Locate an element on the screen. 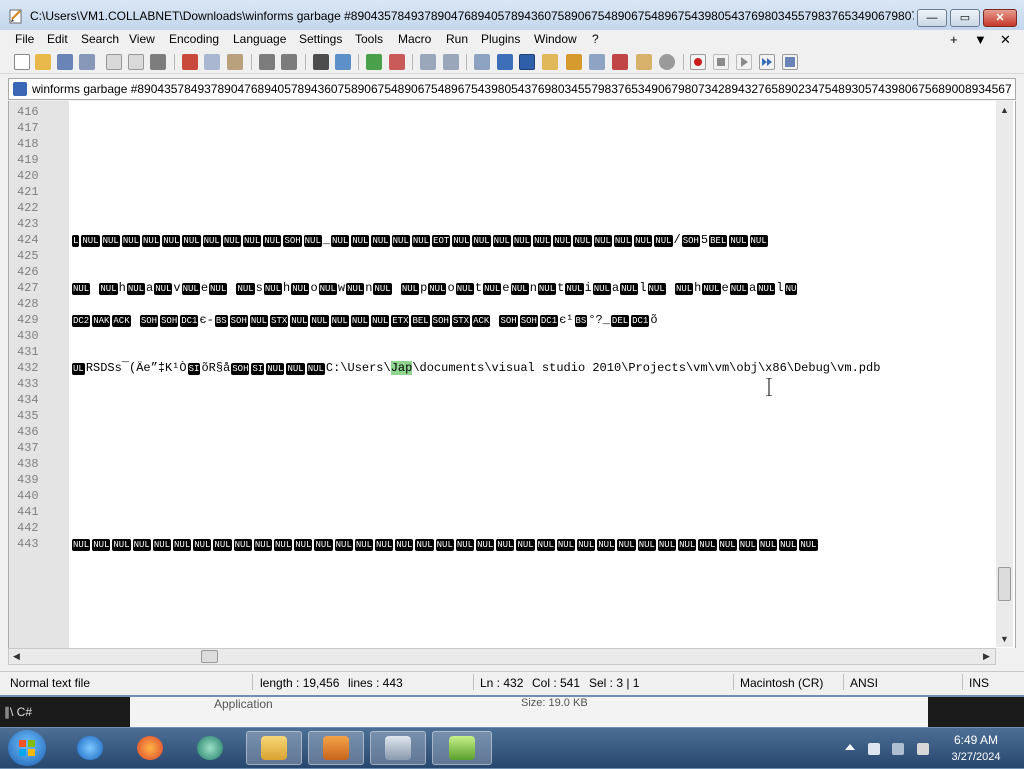 This screenshot has height=769, width=1024. open-file-icon is located at coordinates (43, 62).